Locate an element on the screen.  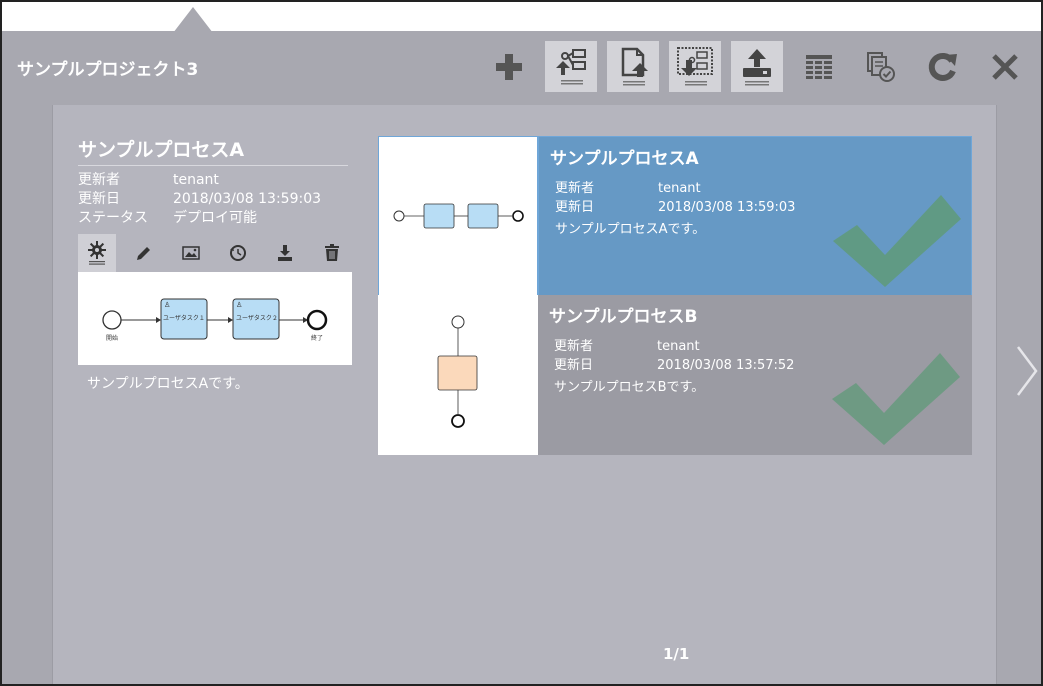
upload-document-button is located at coordinates (633, 66).